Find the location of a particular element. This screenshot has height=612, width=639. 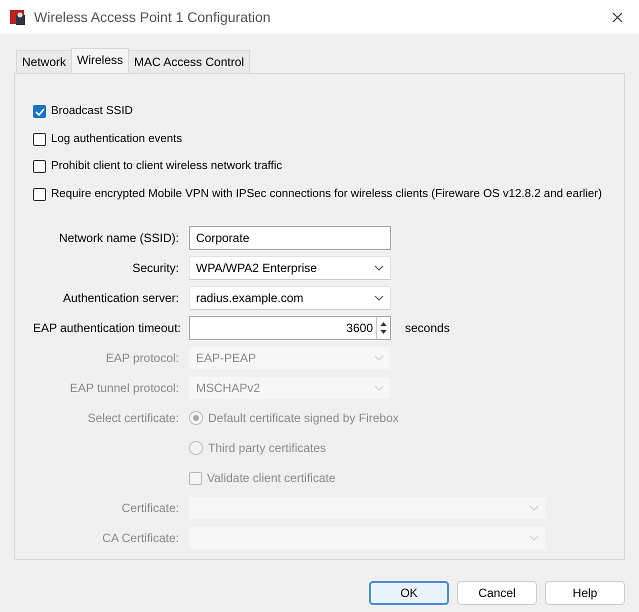

field-label: Security: is located at coordinates (155, 268).